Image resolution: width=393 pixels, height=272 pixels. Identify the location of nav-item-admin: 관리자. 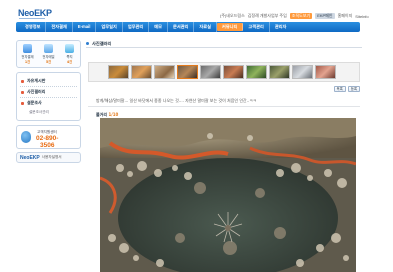
(281, 27).